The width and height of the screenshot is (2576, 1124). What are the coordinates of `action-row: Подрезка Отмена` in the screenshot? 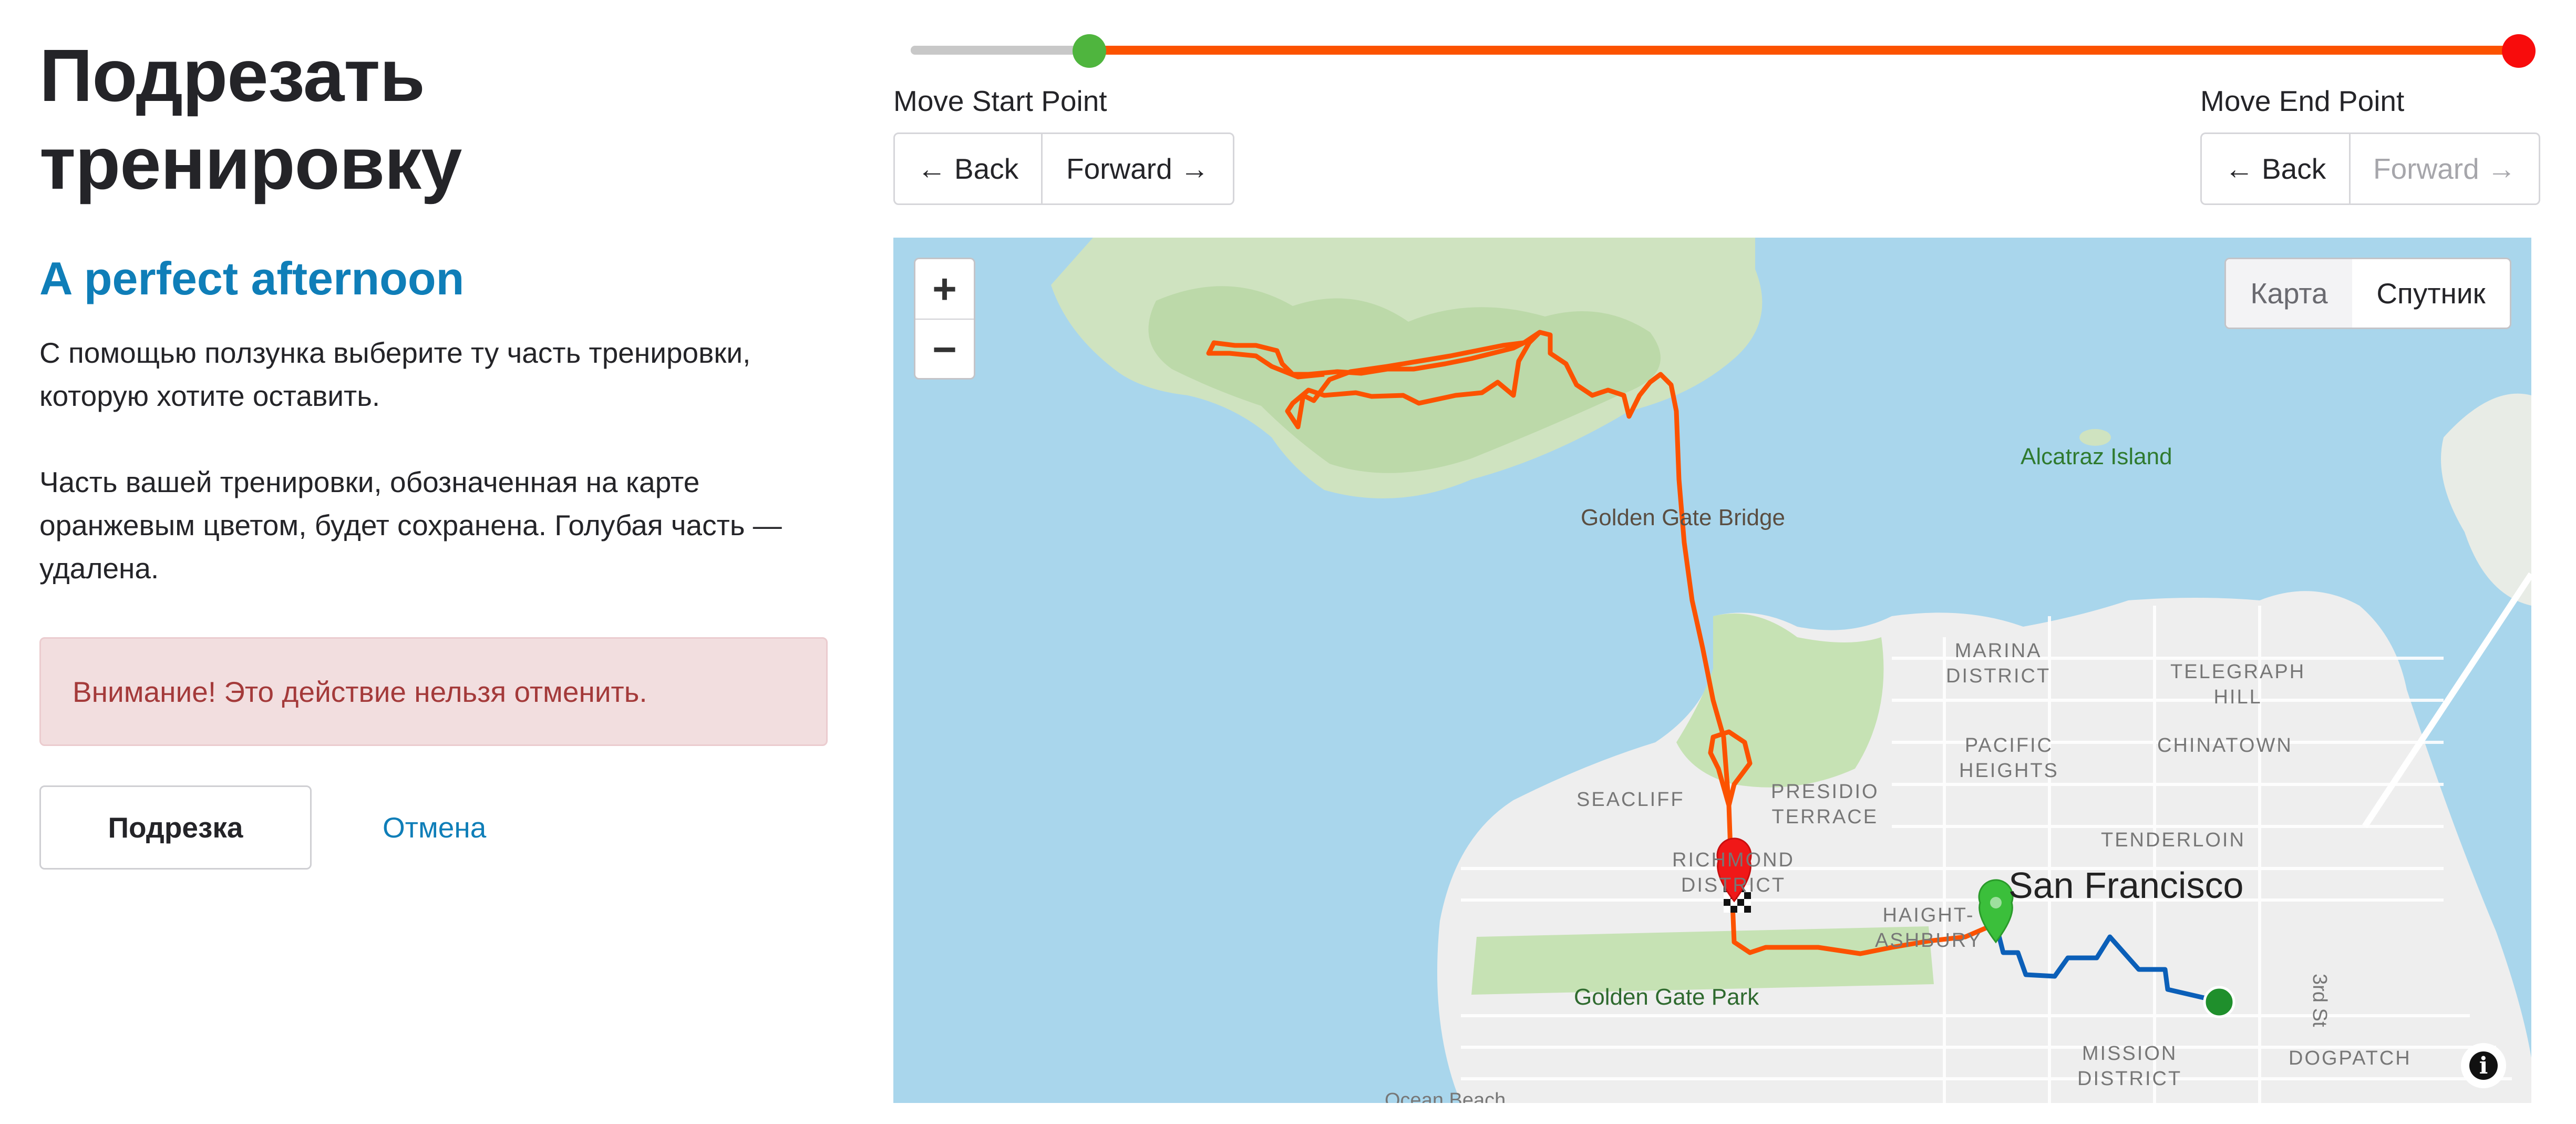 It's located at (433, 827).